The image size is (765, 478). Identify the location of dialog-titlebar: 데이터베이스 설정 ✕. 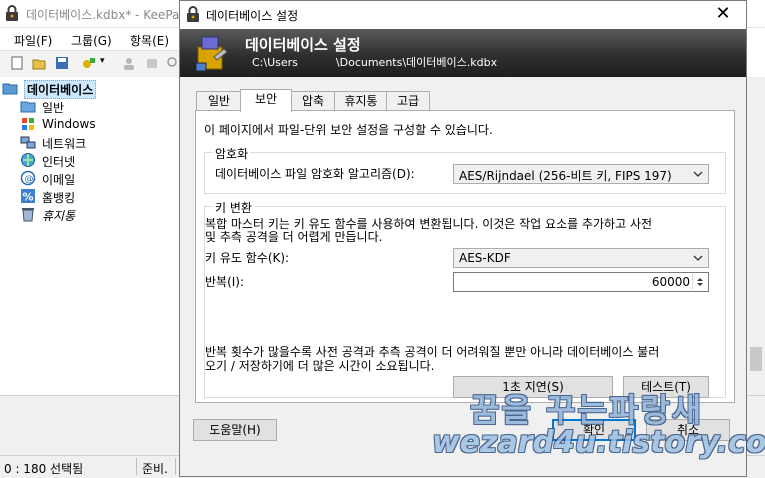
(463, 15).